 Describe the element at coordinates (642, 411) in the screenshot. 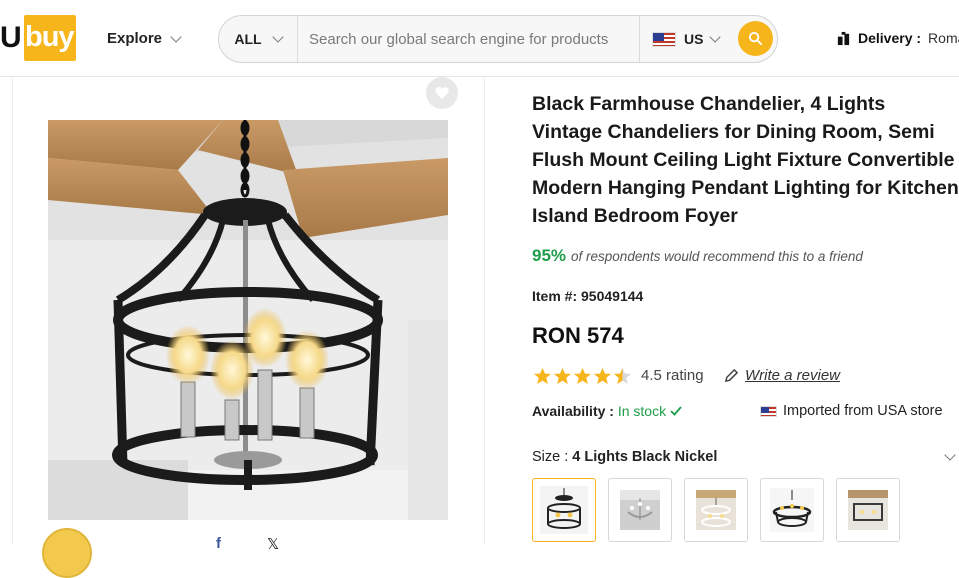

I see `availability-value: In stock` at that location.